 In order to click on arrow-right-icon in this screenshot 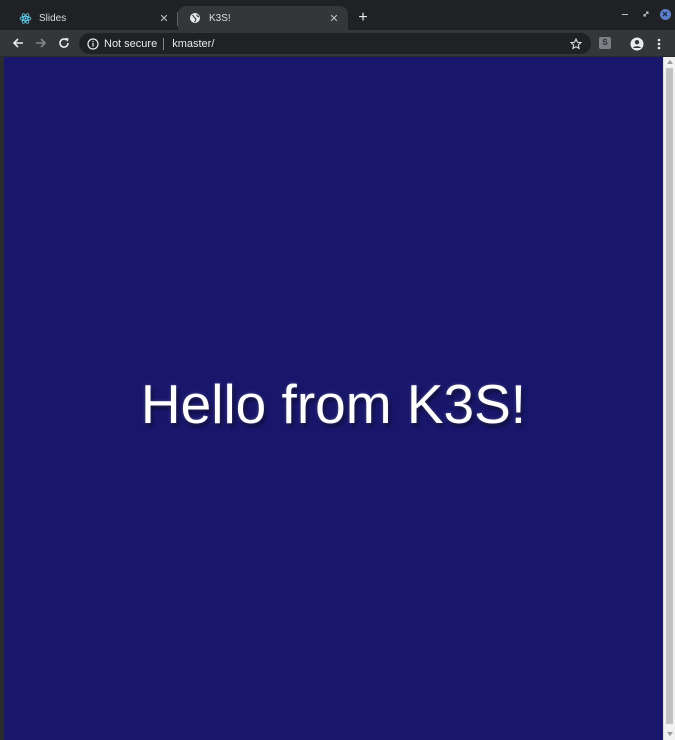, I will do `click(41, 43)`.